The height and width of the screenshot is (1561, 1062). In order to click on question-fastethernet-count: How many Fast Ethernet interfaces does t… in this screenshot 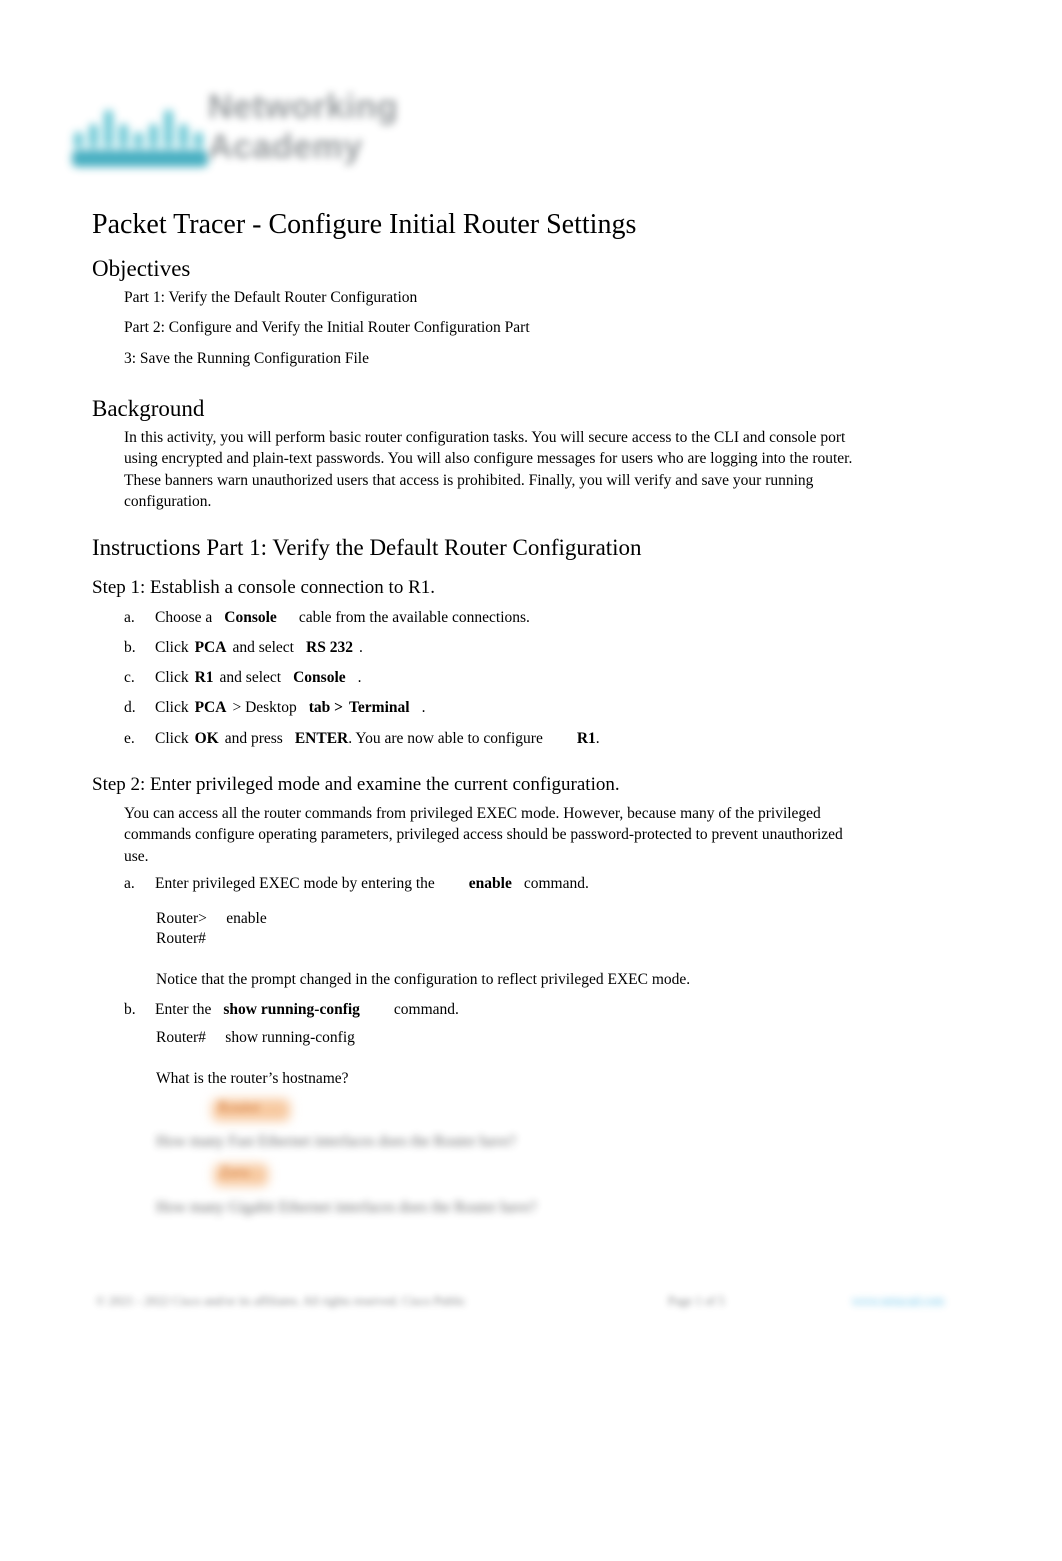, I will do `click(336, 1141)`.